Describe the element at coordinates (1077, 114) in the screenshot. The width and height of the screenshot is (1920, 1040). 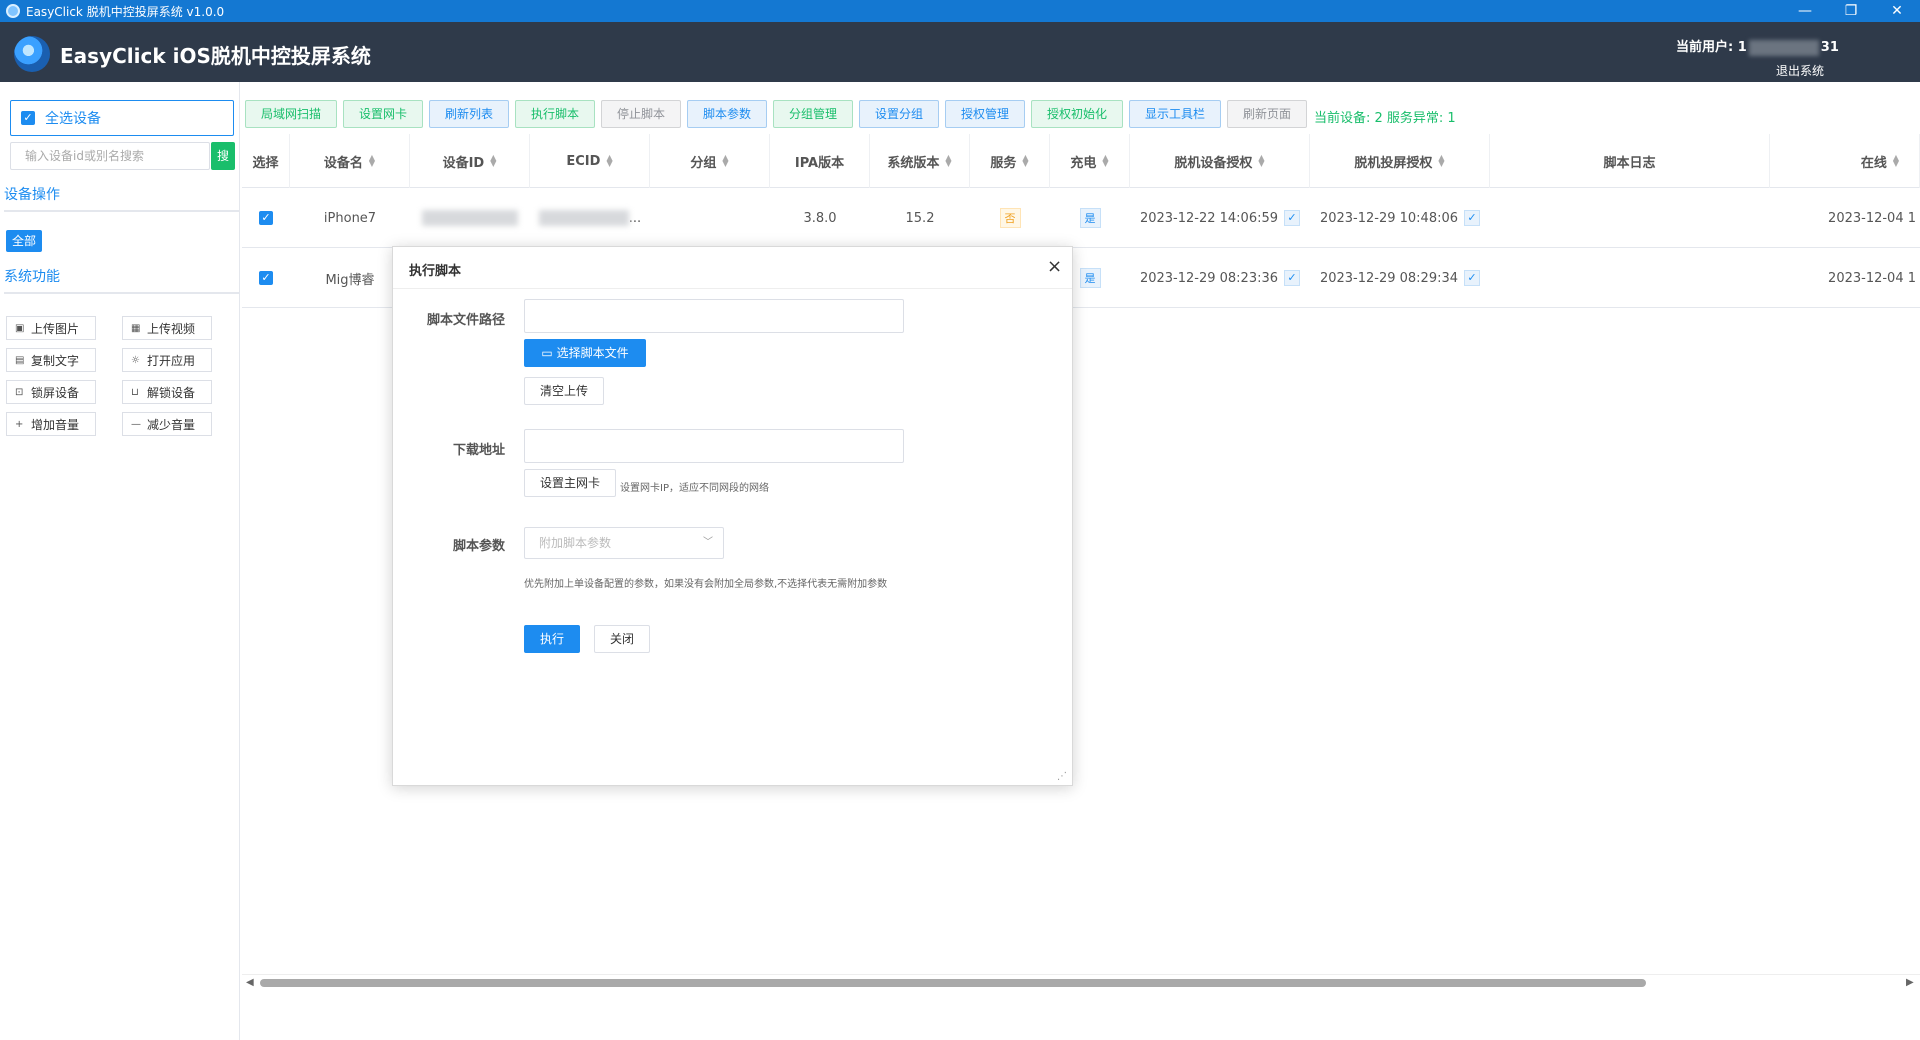
I see `auth-init-button: 授权初始化` at that location.